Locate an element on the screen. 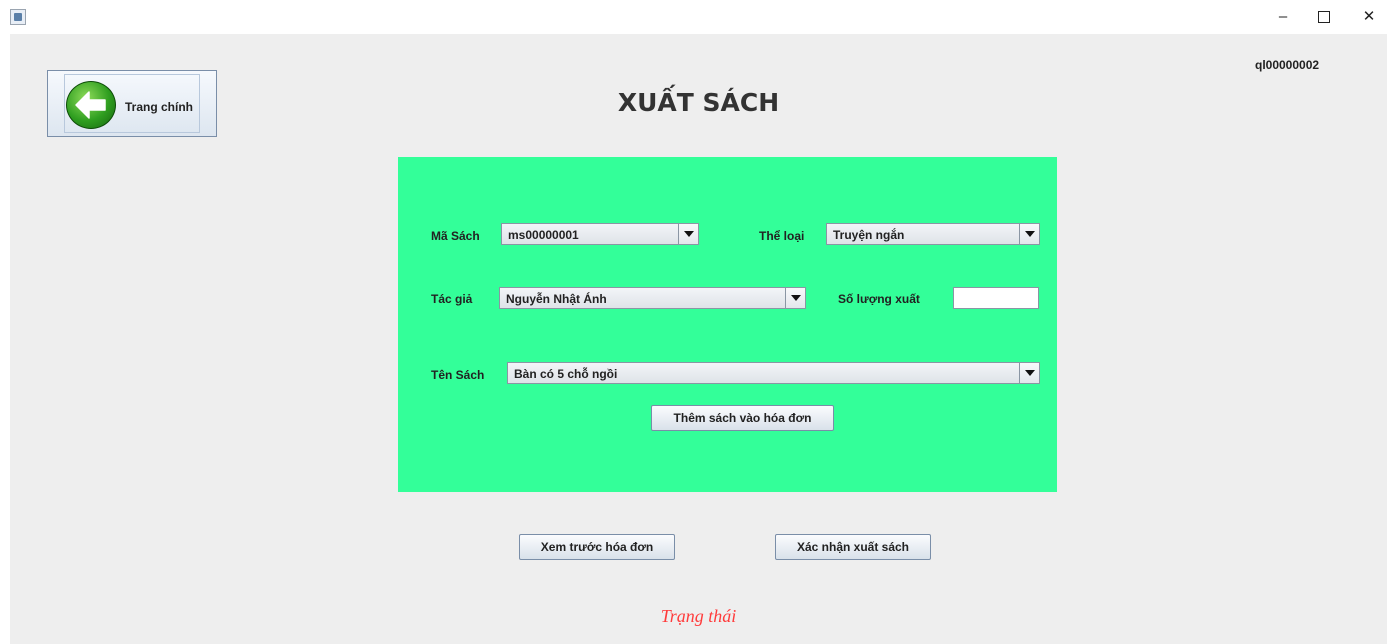 Image resolution: width=1387 pixels, height=644 pixels. the-loai-label: Thể loại is located at coordinates (782, 236).